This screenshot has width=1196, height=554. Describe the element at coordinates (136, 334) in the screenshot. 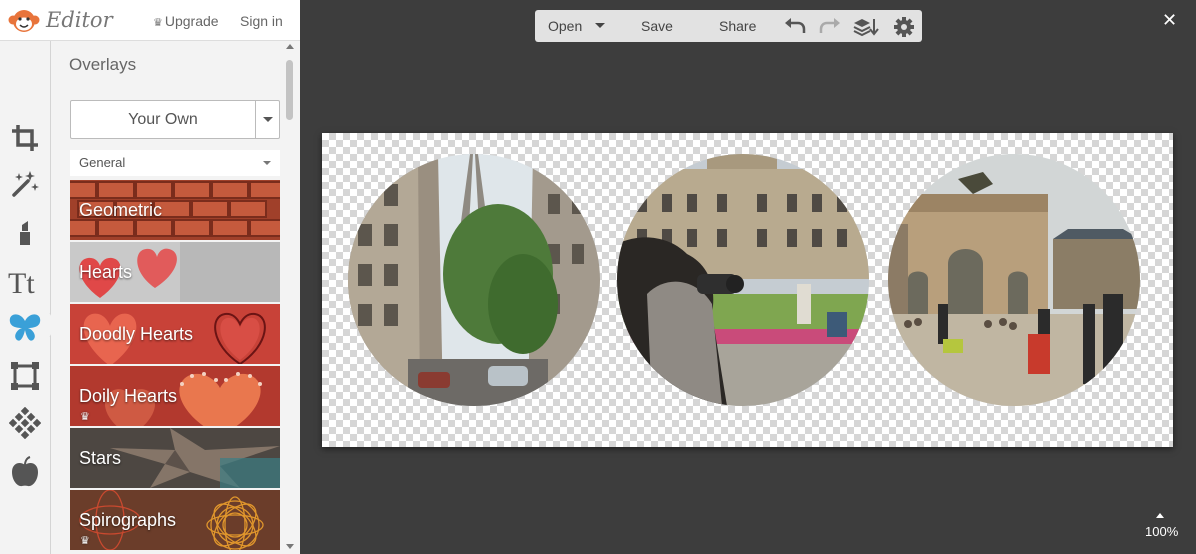

I see `overlay-item-label: Doodly Hearts` at that location.